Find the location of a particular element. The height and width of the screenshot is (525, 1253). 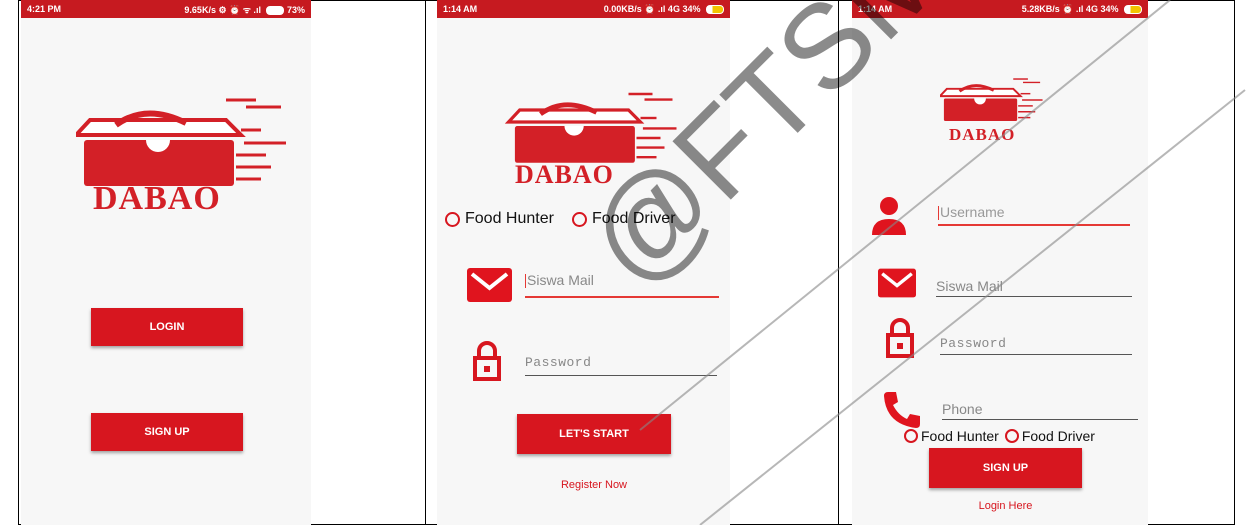

login-button: LOGIN is located at coordinates (167, 327).